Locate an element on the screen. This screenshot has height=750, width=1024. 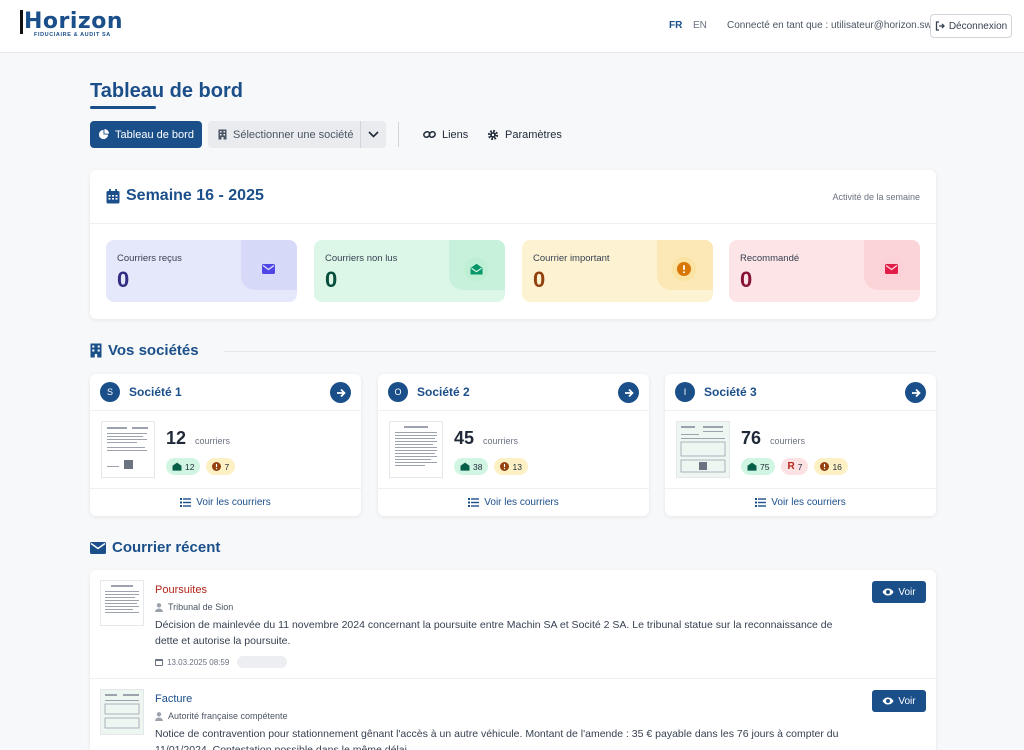
company-select-toggle is located at coordinates (373, 134).